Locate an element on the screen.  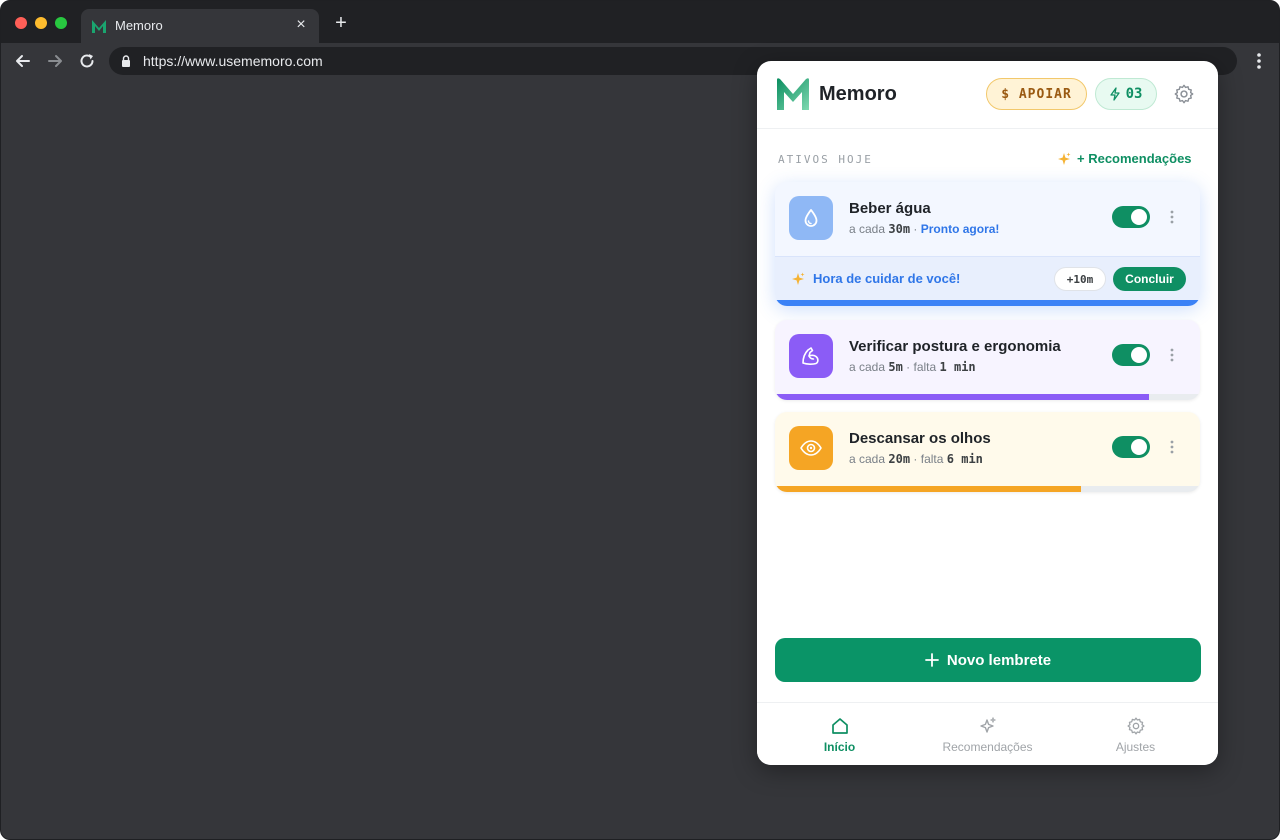
nav-home-label: Início is located at coordinates (839, 746).